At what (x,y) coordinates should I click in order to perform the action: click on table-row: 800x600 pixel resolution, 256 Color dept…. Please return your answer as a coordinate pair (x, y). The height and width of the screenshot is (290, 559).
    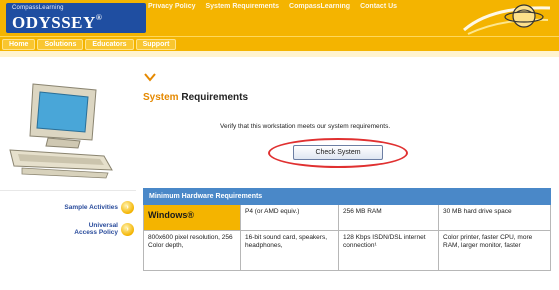
    Looking at the image, I should click on (347, 251).